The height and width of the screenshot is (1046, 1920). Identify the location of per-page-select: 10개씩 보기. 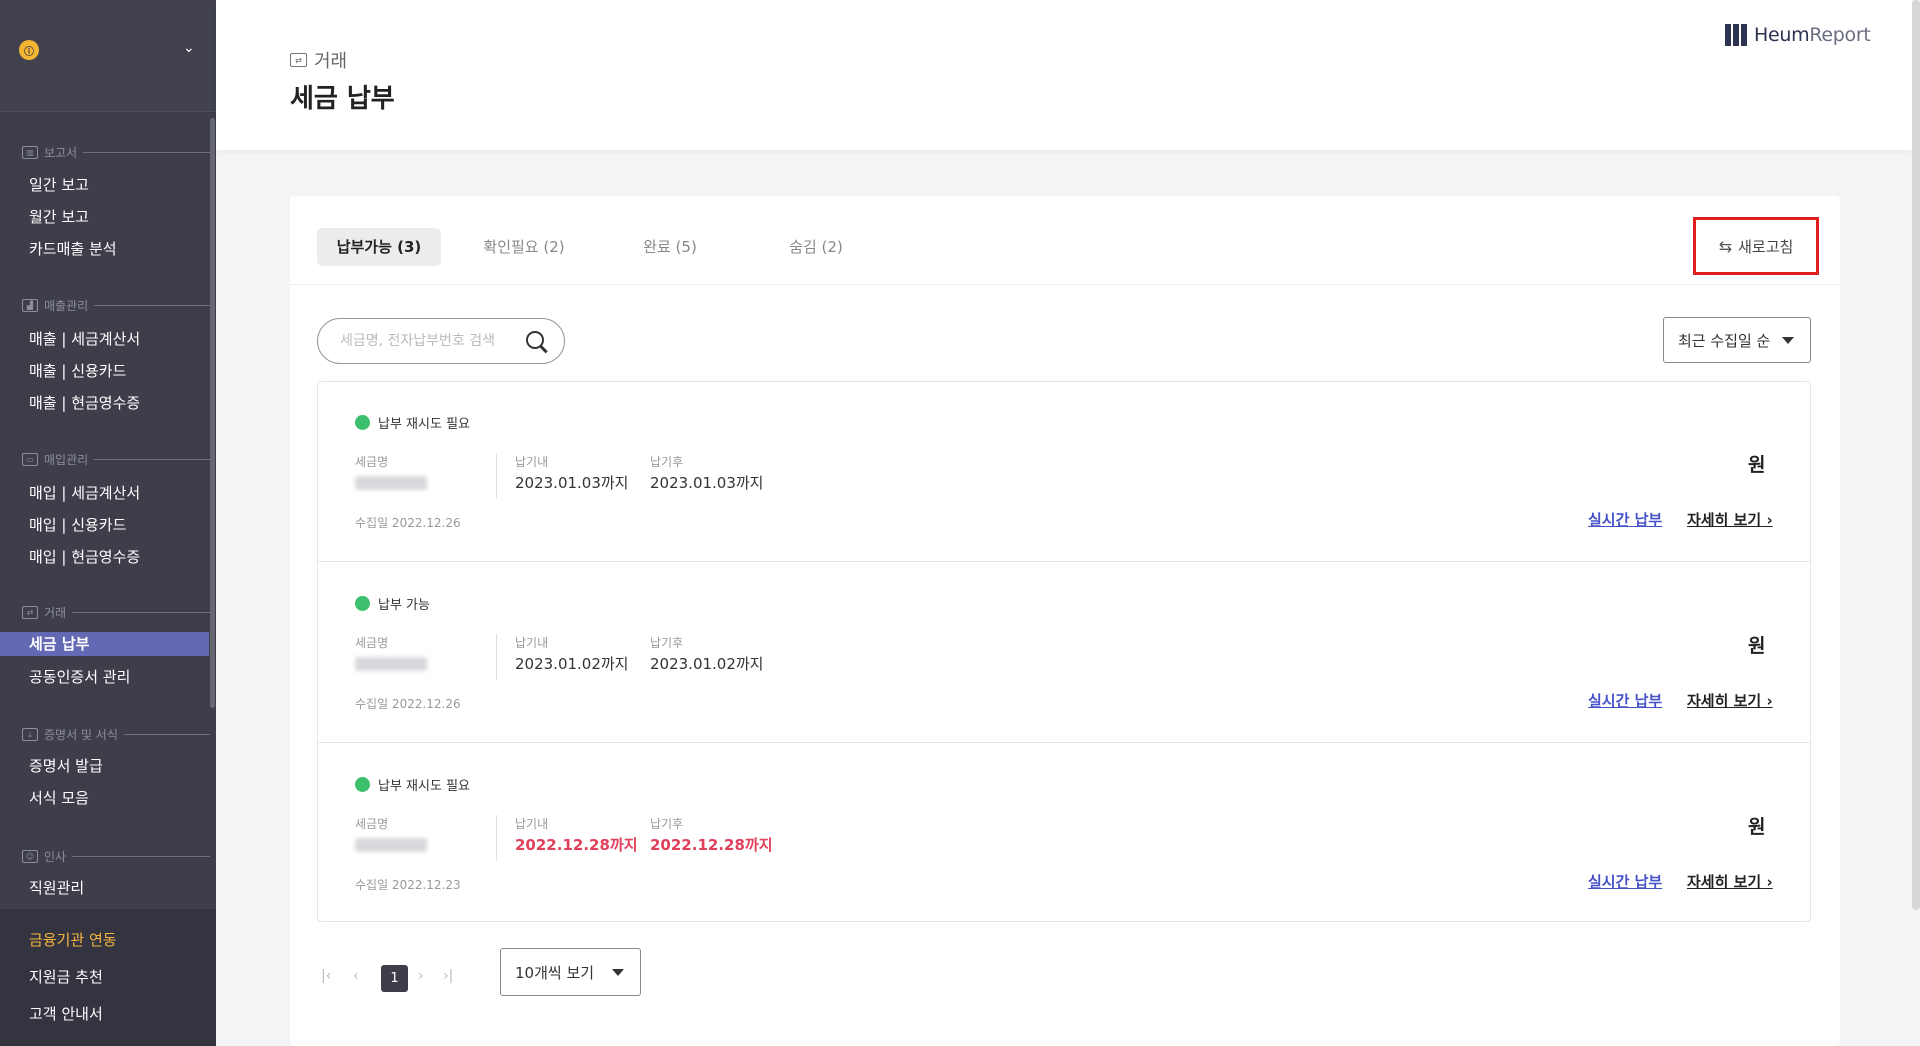
(570, 972).